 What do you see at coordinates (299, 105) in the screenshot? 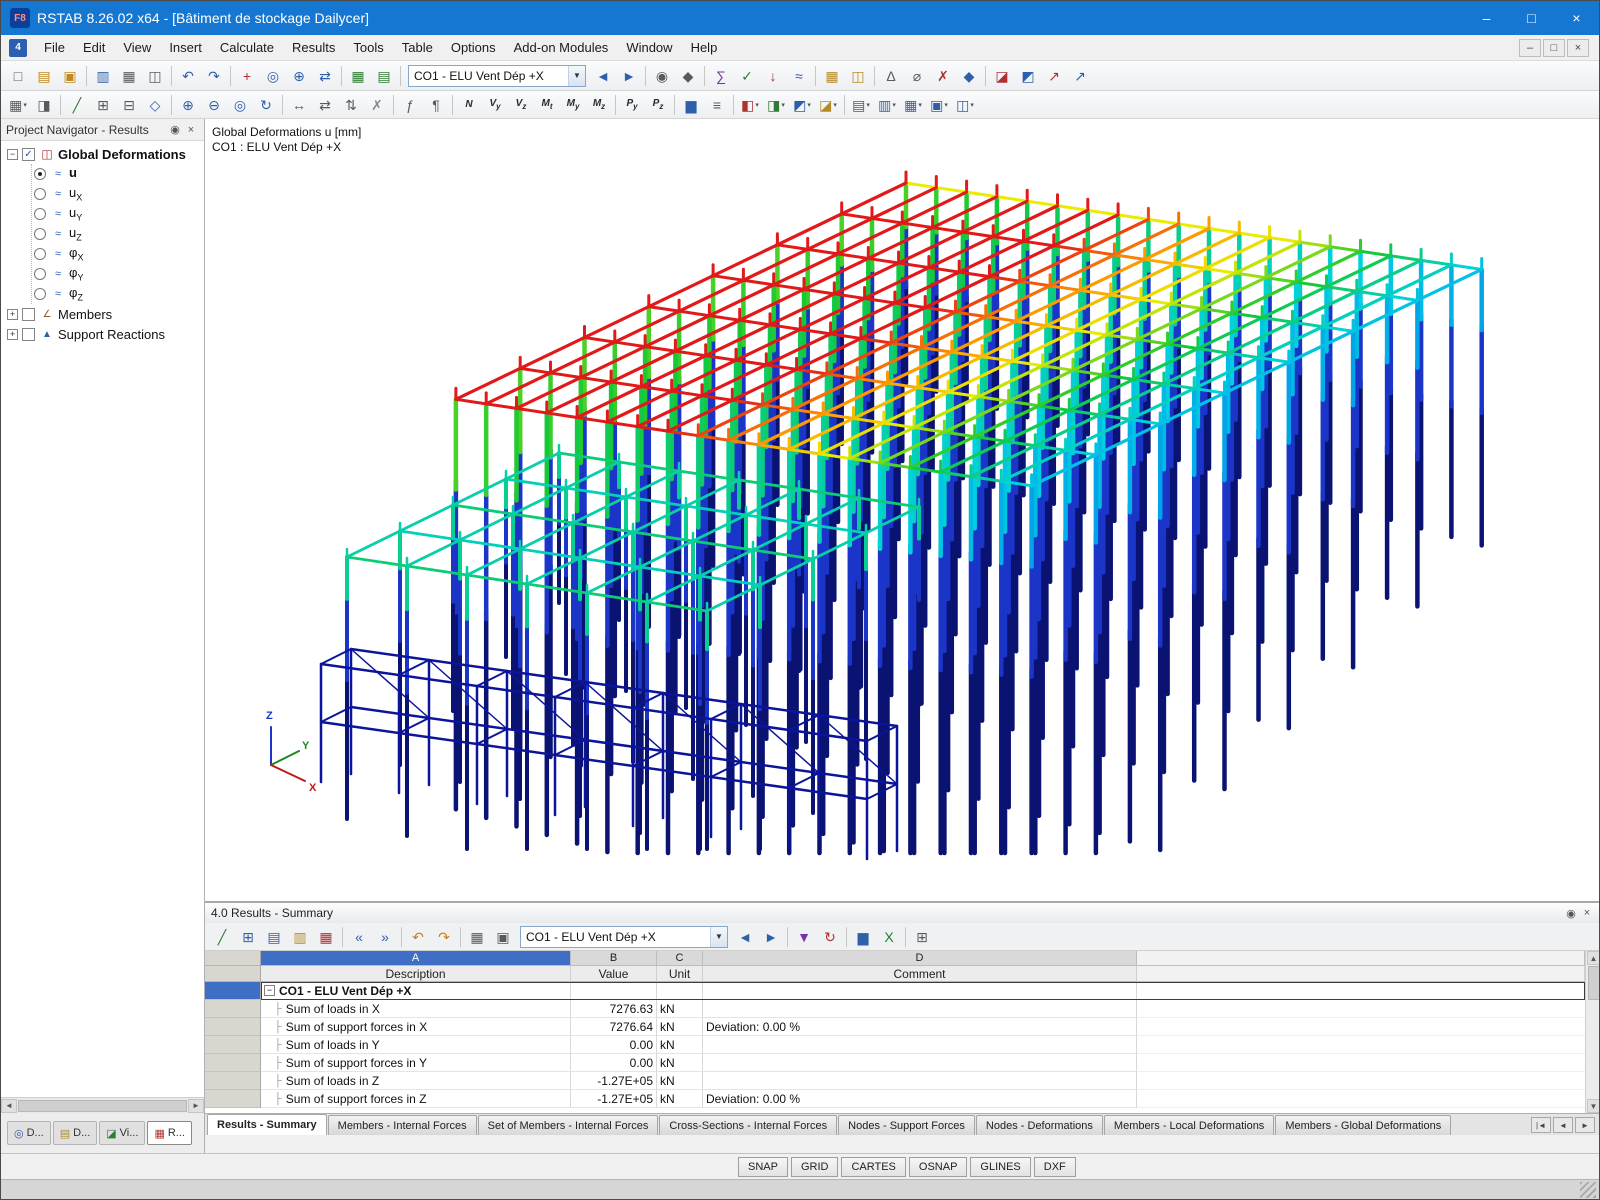
I see `move-object-button: ↔` at bounding box center [299, 105].